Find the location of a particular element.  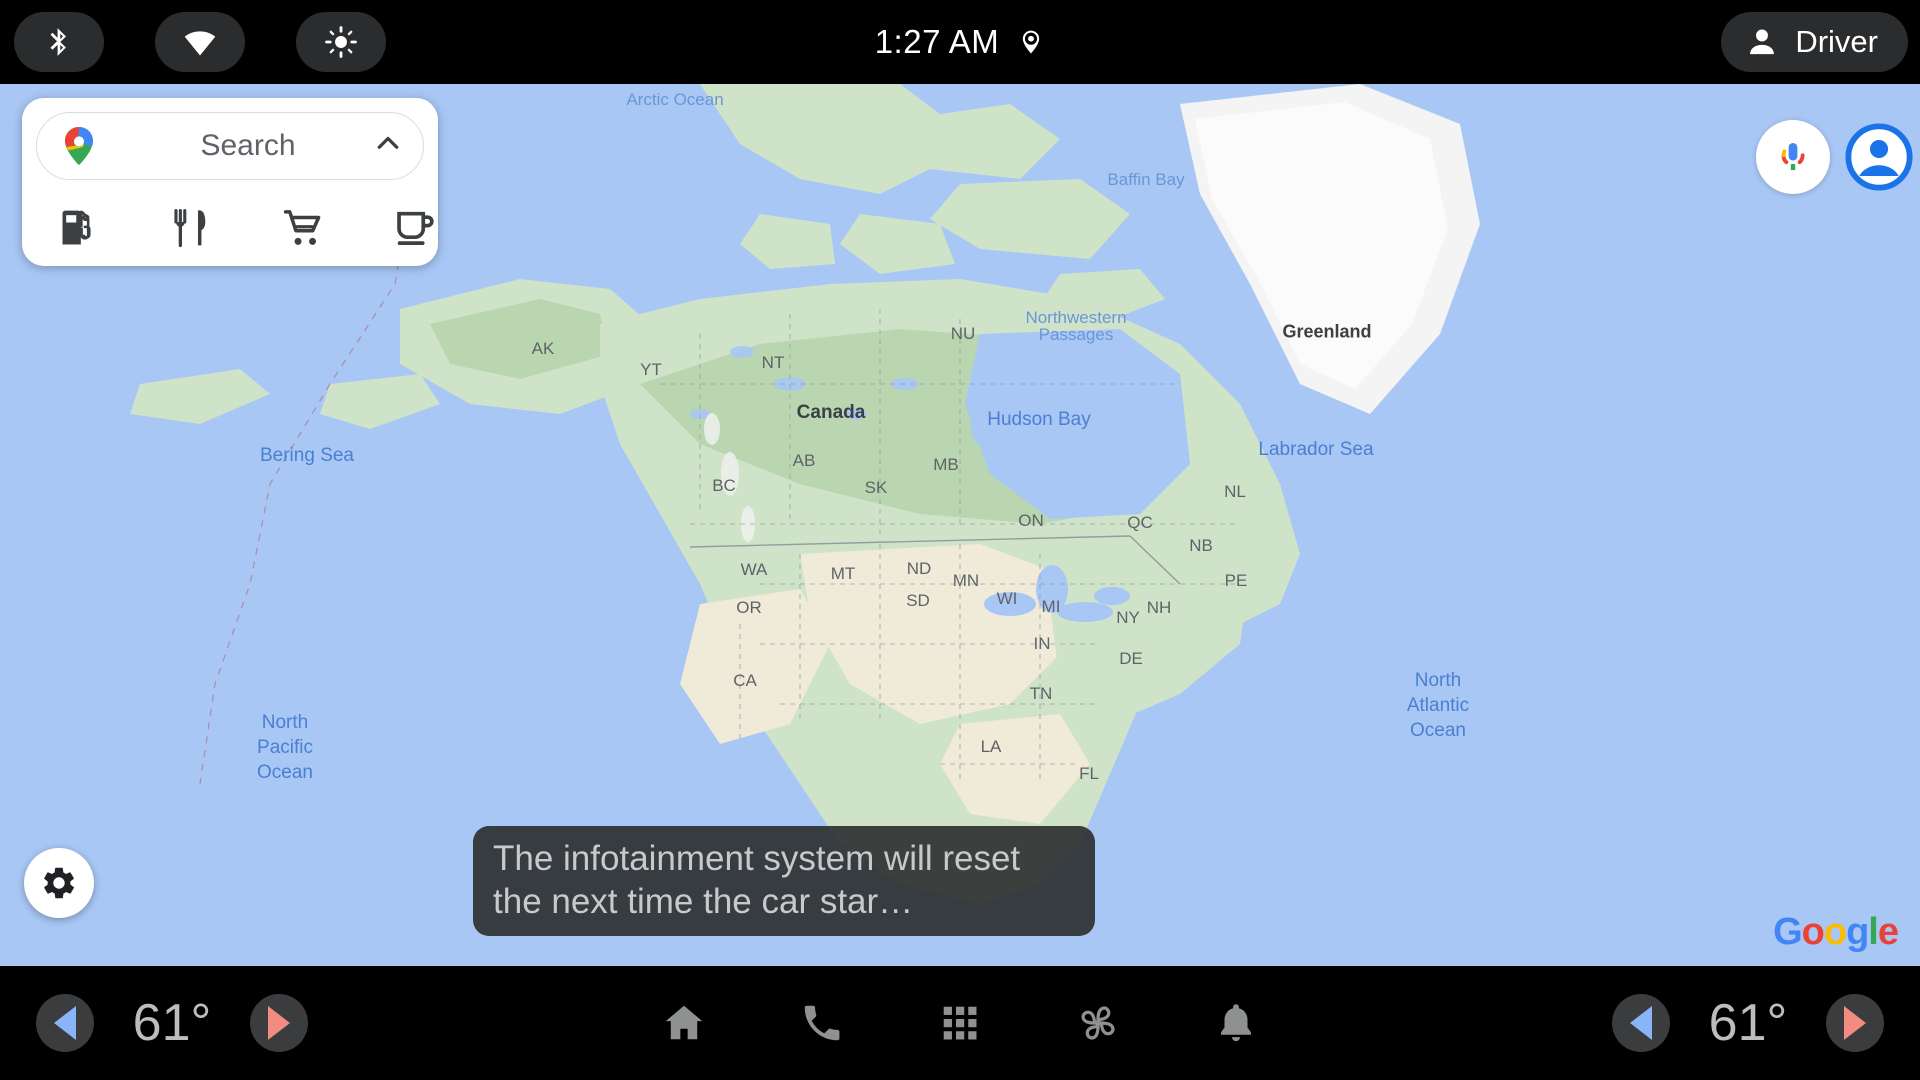

home-button is located at coordinates (684, 1023).